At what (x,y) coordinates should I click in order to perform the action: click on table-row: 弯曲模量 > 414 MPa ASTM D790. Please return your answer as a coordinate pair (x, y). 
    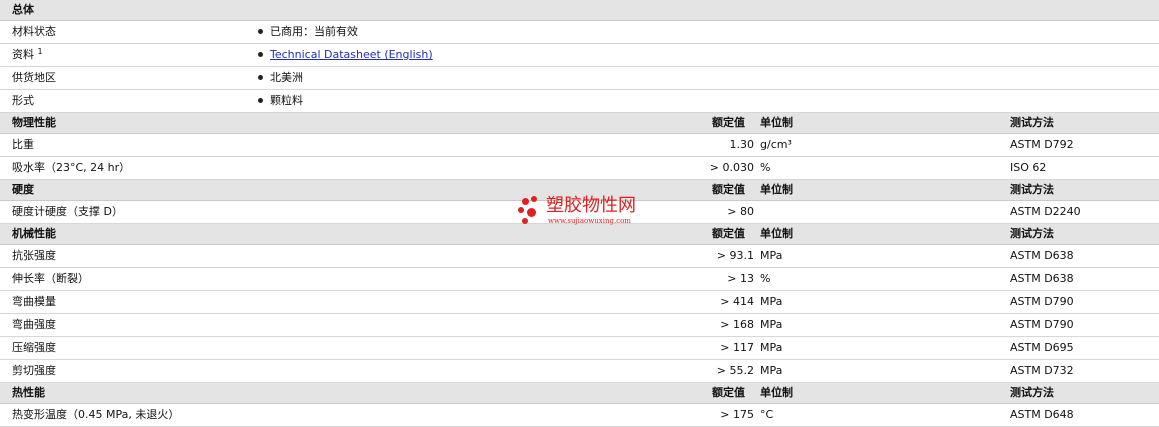
    Looking at the image, I should click on (579, 302).